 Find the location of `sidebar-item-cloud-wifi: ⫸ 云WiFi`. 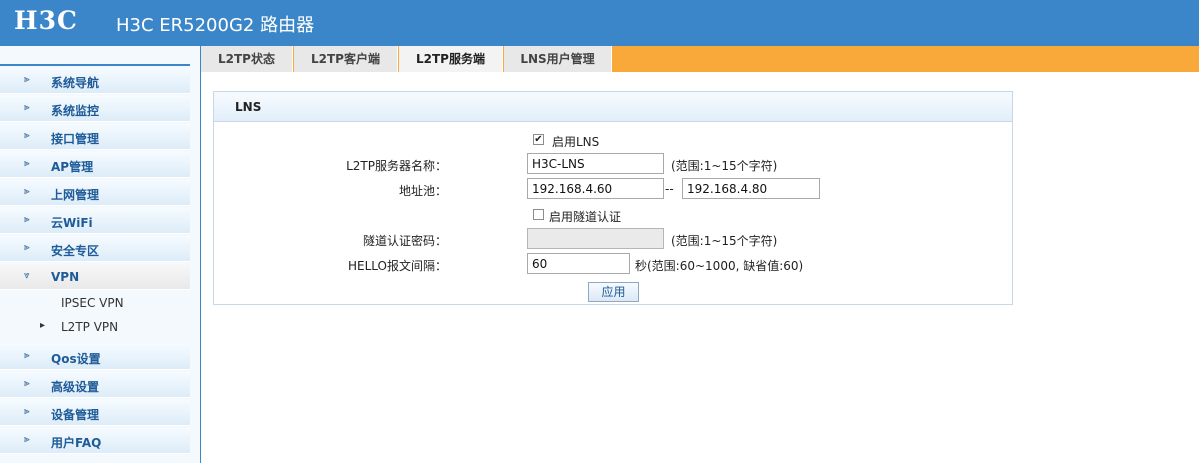

sidebar-item-cloud-wifi: ⫸ 云WiFi is located at coordinates (95, 221).